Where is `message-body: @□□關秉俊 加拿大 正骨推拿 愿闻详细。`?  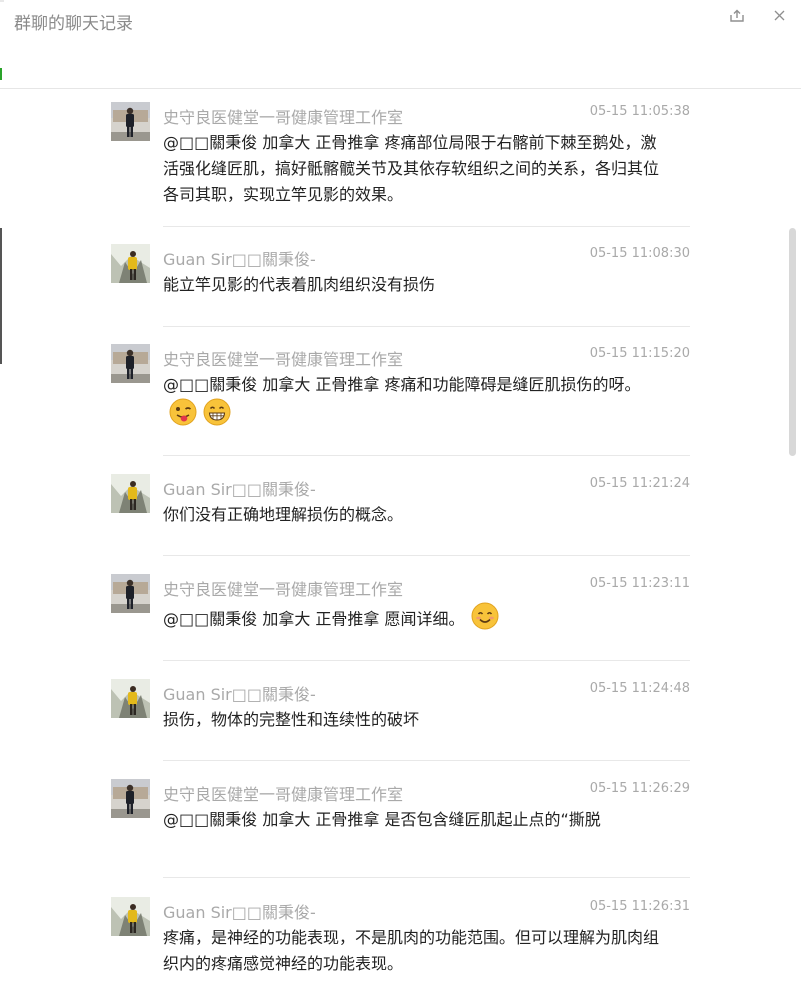 message-body: @□□關秉俊 加拿大 正骨推拿 愿闻详细。 is located at coordinates (314, 619).